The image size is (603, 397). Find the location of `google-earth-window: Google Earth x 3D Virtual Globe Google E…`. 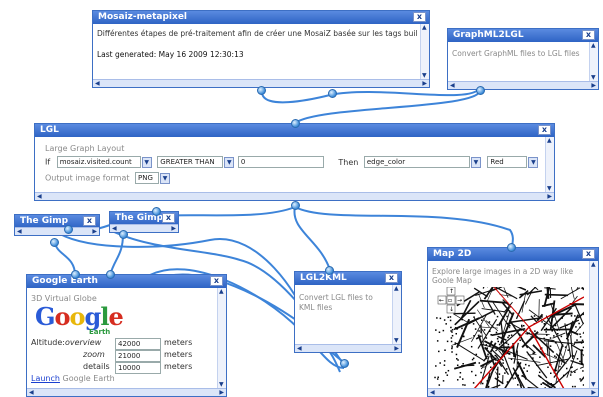

google-earth-window: Google Earth x 3D Virtual Globe Google E… is located at coordinates (126, 335).